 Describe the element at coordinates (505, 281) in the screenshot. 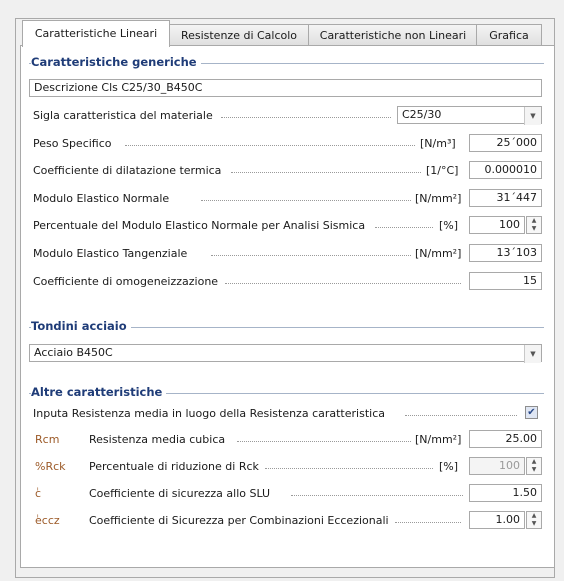

I see `omog-input: 15` at that location.